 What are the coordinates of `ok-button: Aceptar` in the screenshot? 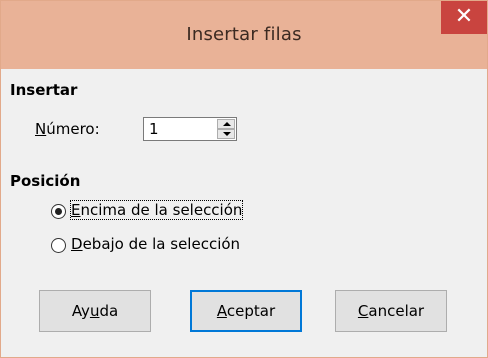 It's located at (246, 311).